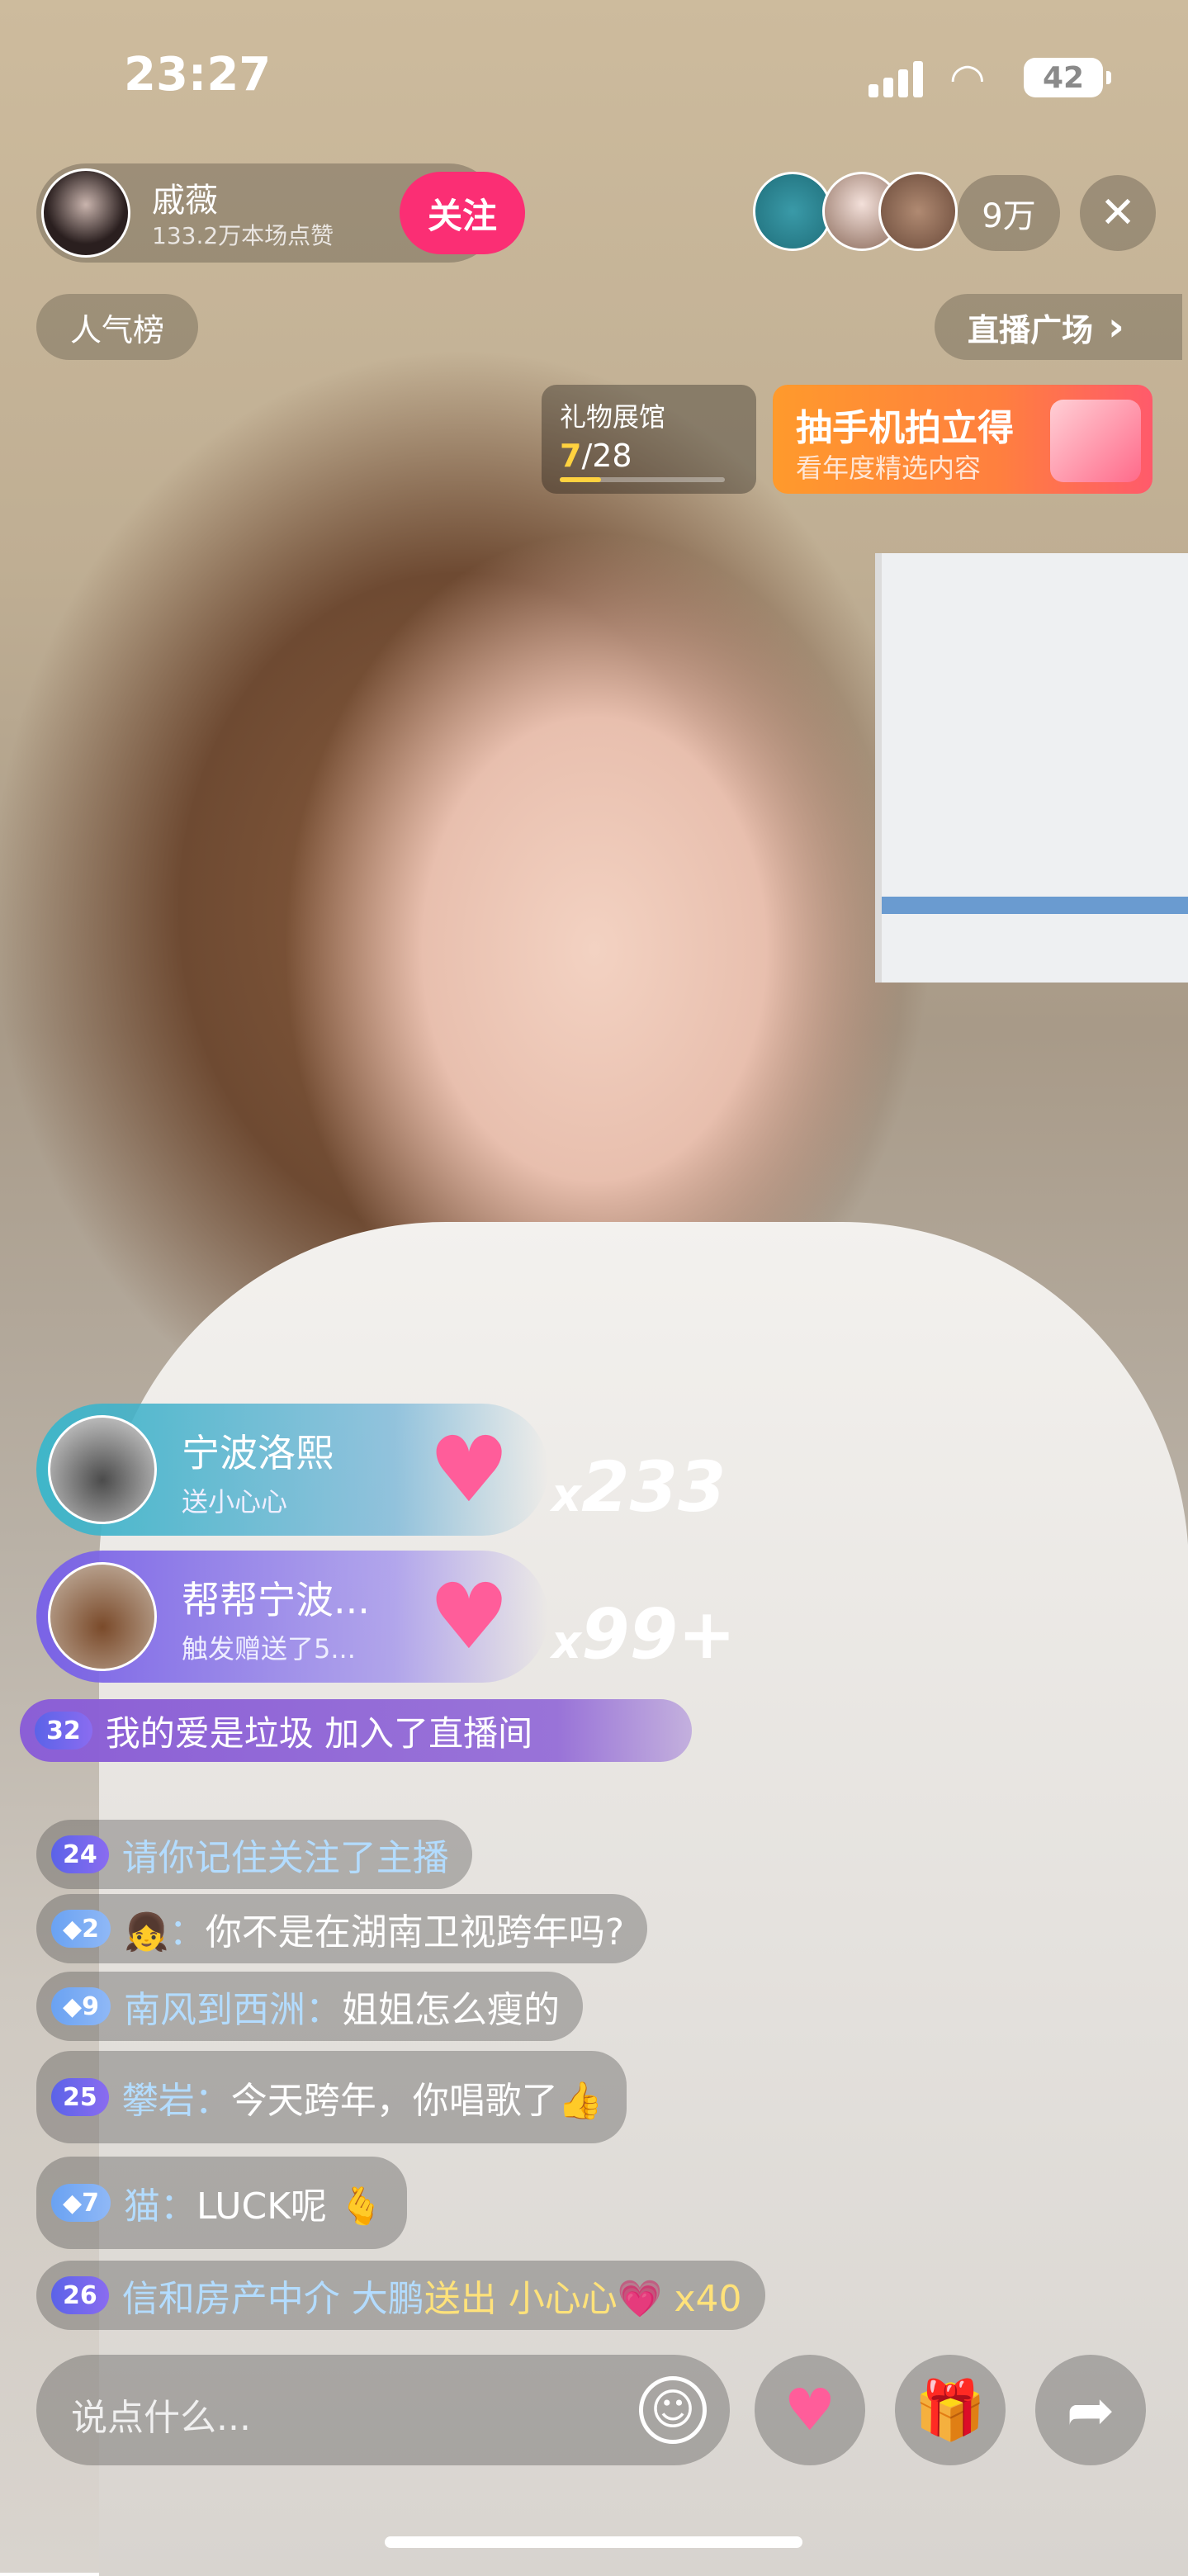 Image resolution: width=1188 pixels, height=2576 pixels. Describe the element at coordinates (81, 1929) in the screenshot. I see `level-badge: ◆ 2` at that location.